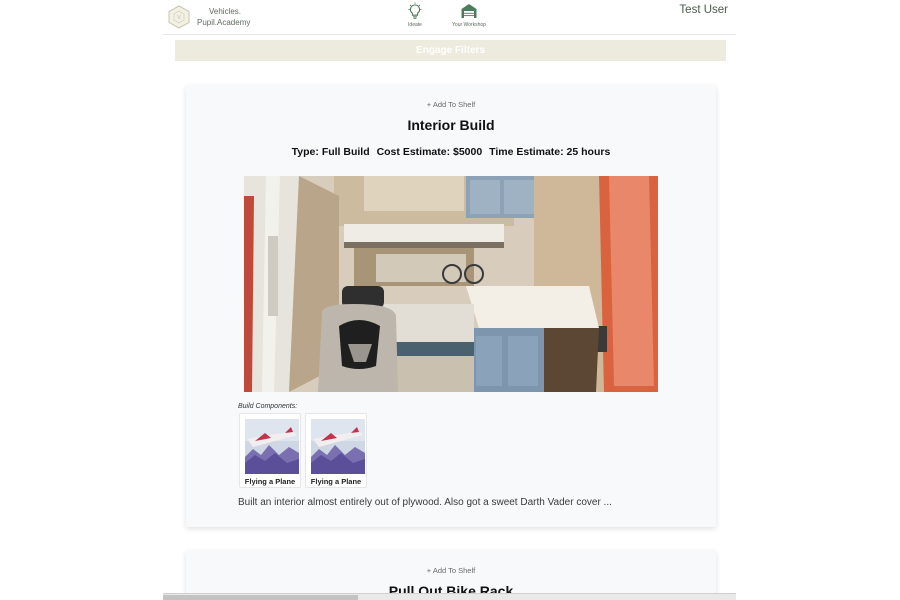 The image size is (900, 600). Describe the element at coordinates (415, 25) in the screenshot. I see `nav-ideate-label: Ideate` at that location.